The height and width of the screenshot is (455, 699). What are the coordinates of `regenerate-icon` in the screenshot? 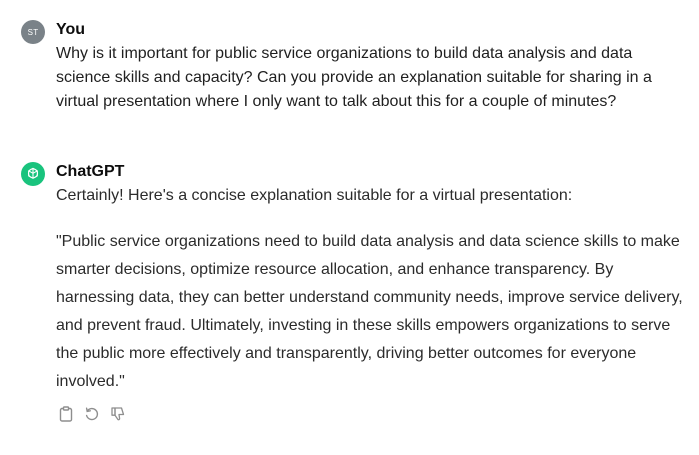 It's located at (92, 414).